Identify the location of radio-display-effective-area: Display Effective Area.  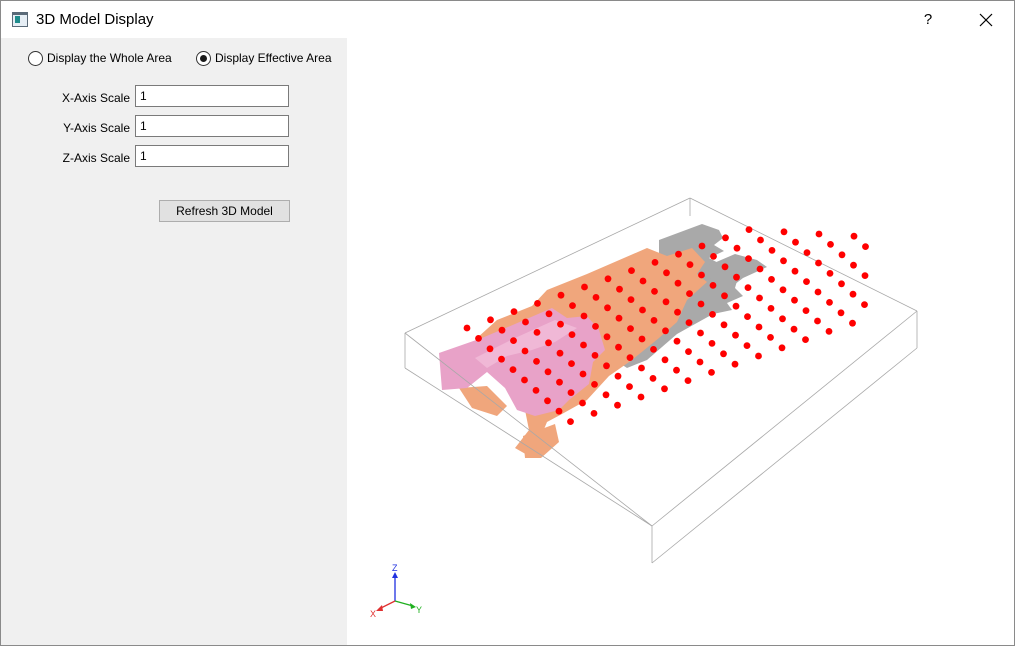
(271, 59).